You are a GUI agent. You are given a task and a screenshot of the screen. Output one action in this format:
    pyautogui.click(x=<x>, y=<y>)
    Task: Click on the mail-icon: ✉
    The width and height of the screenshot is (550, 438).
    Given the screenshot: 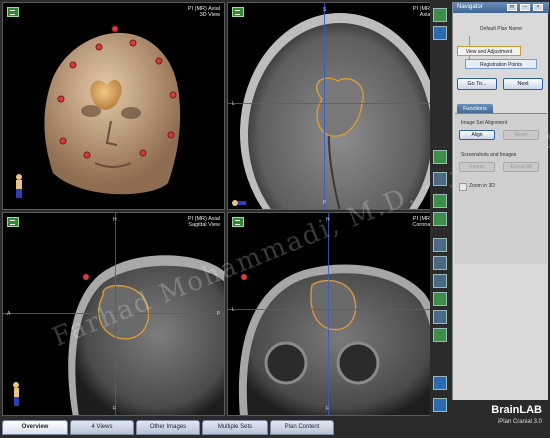 What is the action you would take?
    pyautogui.click(x=512, y=7)
    